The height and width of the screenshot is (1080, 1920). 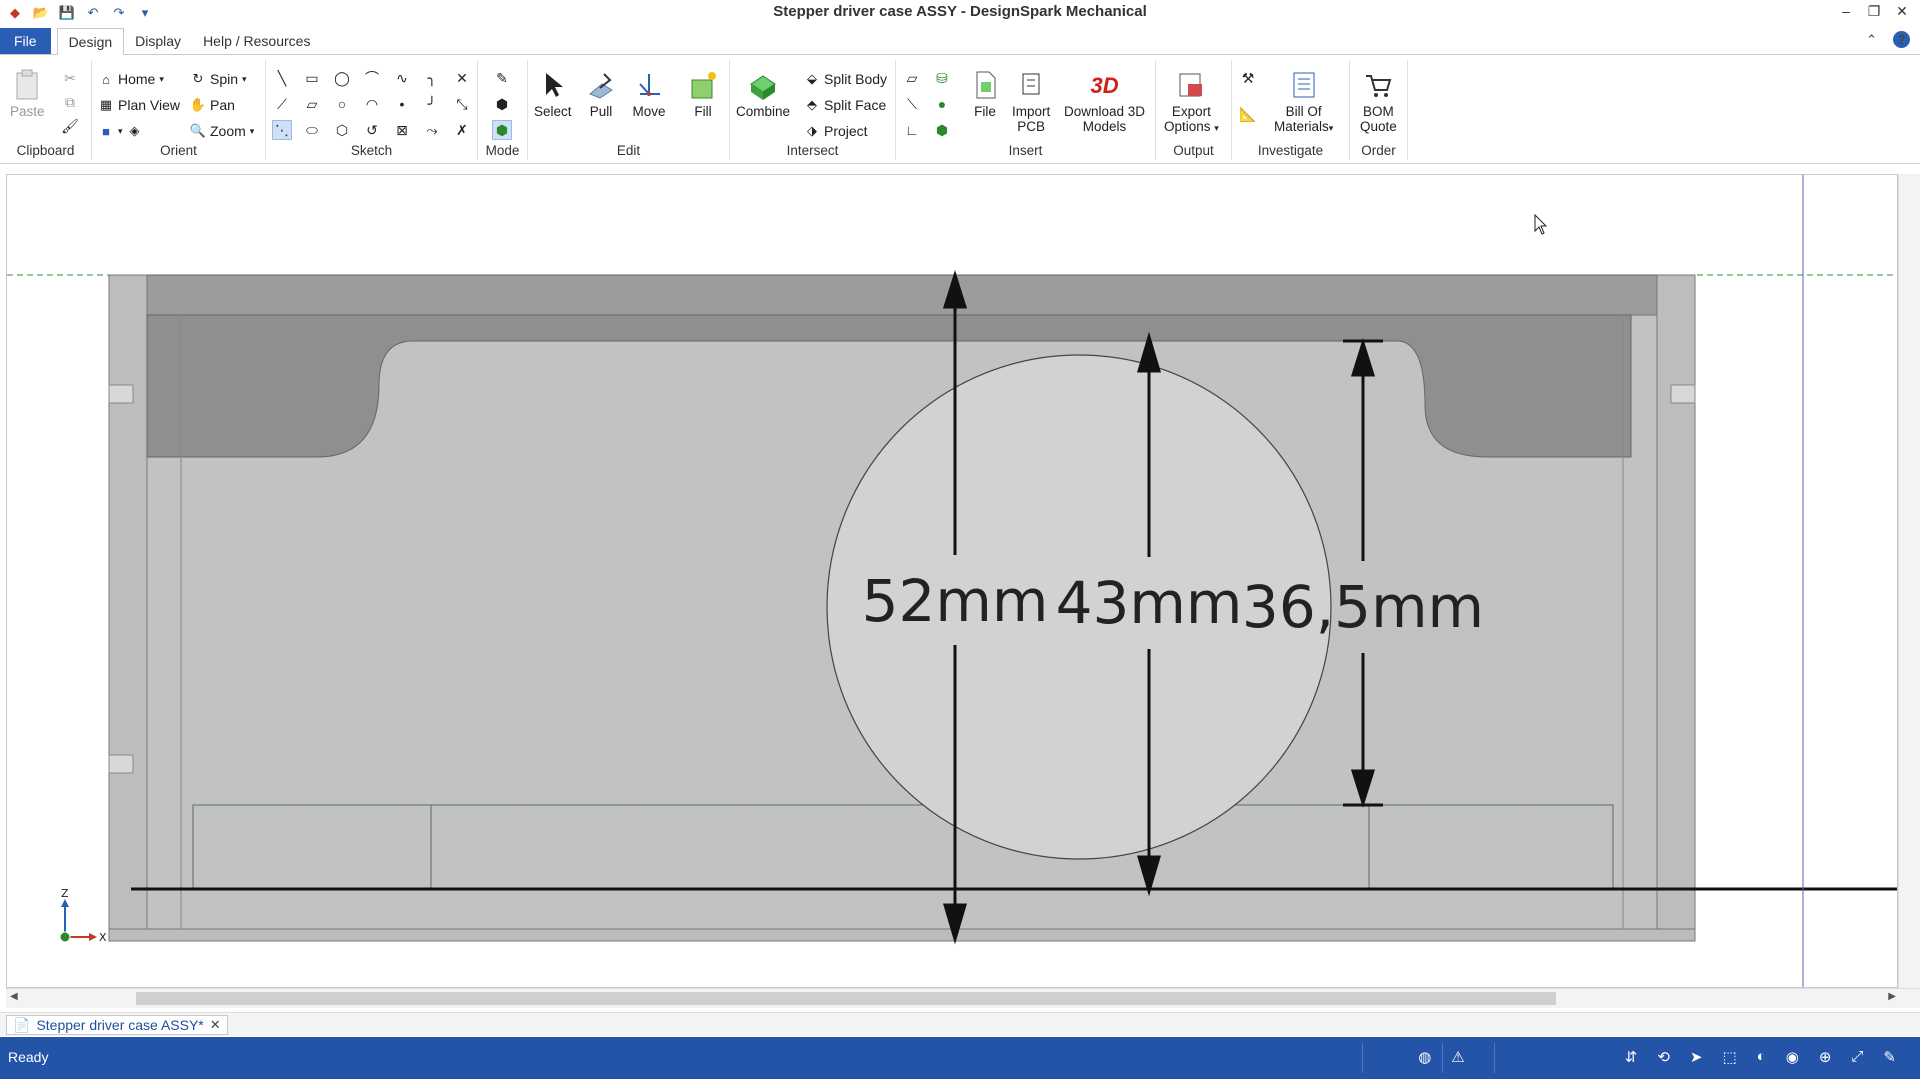 I want to click on format-painter-icon: 🖌, so click(x=70, y=126).